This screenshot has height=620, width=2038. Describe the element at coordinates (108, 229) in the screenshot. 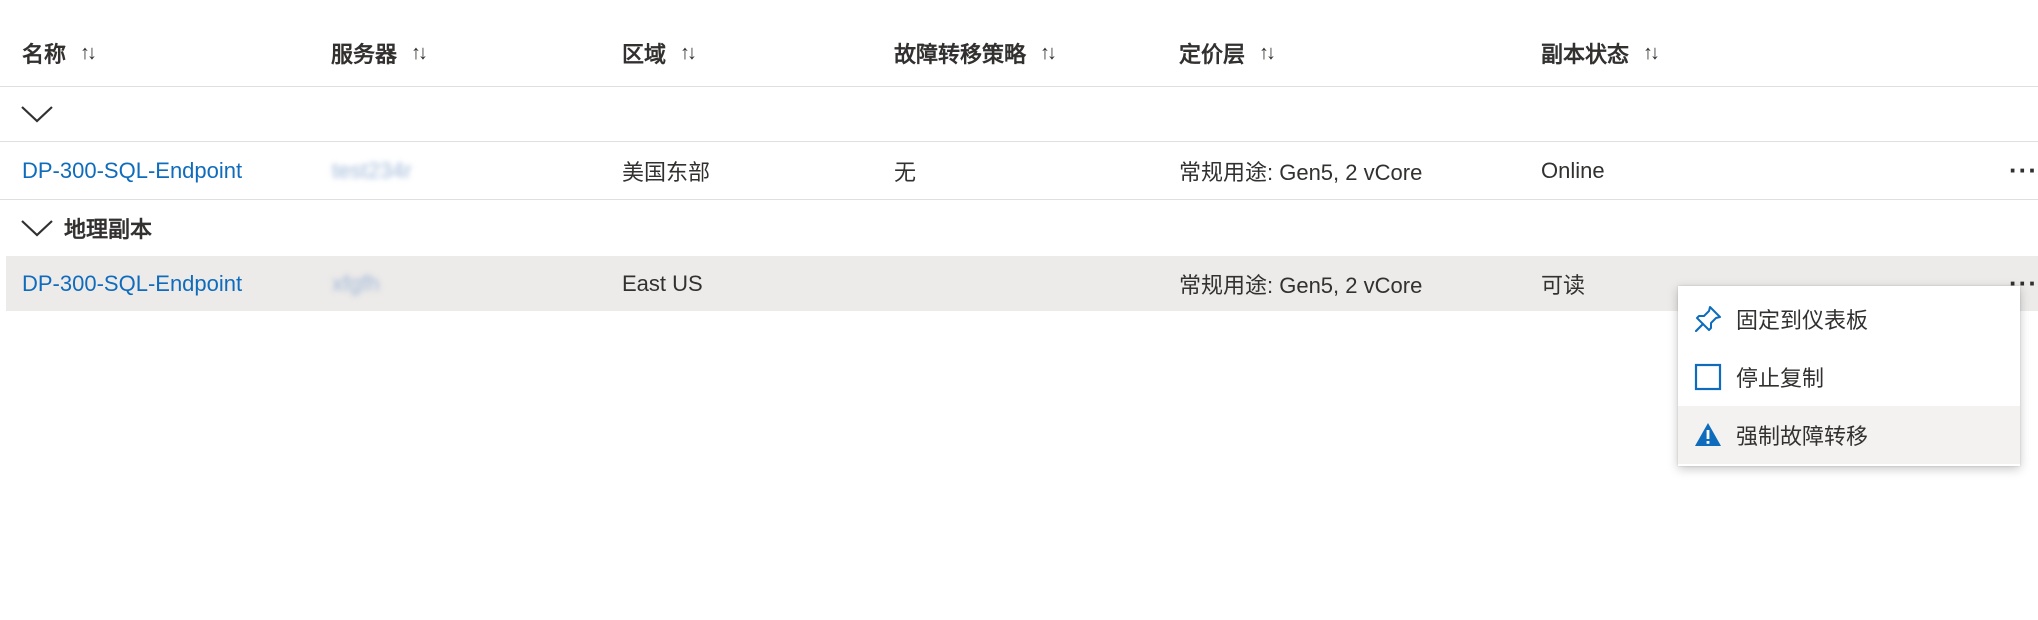

I see `group-label: 地理副本` at that location.